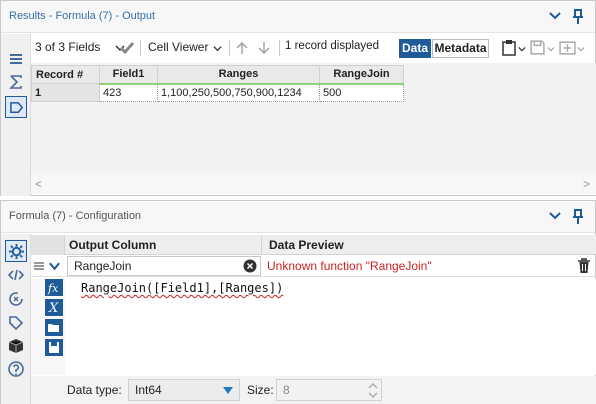  I want to click on arrow-up-icon, so click(242, 48).